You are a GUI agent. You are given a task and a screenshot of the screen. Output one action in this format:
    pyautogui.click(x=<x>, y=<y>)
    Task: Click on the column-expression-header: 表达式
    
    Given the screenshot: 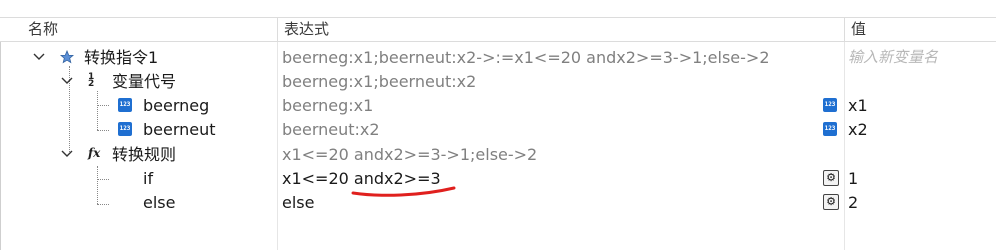 What is the action you would take?
    pyautogui.click(x=561, y=29)
    